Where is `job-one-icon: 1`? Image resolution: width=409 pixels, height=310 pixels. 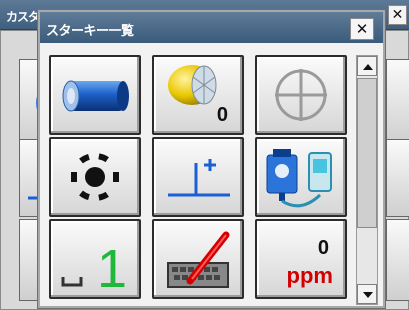 job-one-icon: 1 is located at coordinates (94, 268).